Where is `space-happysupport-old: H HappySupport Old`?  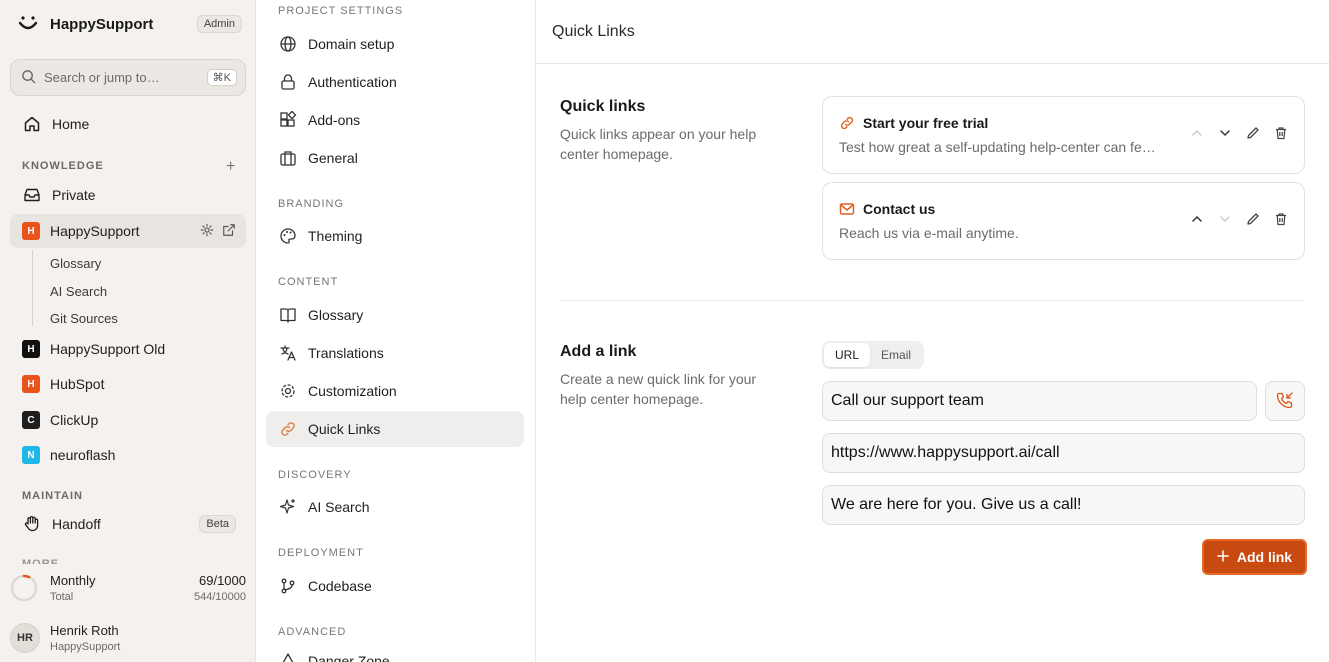
space-happysupport-old: H HappySupport Old is located at coordinates (128, 349).